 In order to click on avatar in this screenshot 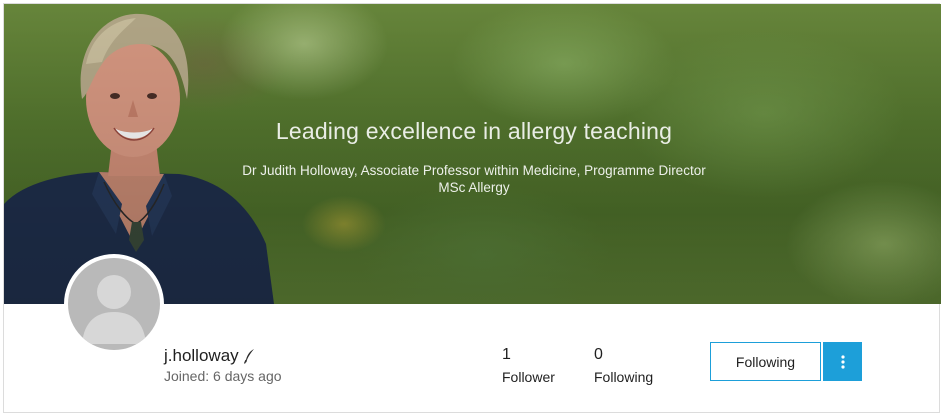, I will do `click(114, 304)`.